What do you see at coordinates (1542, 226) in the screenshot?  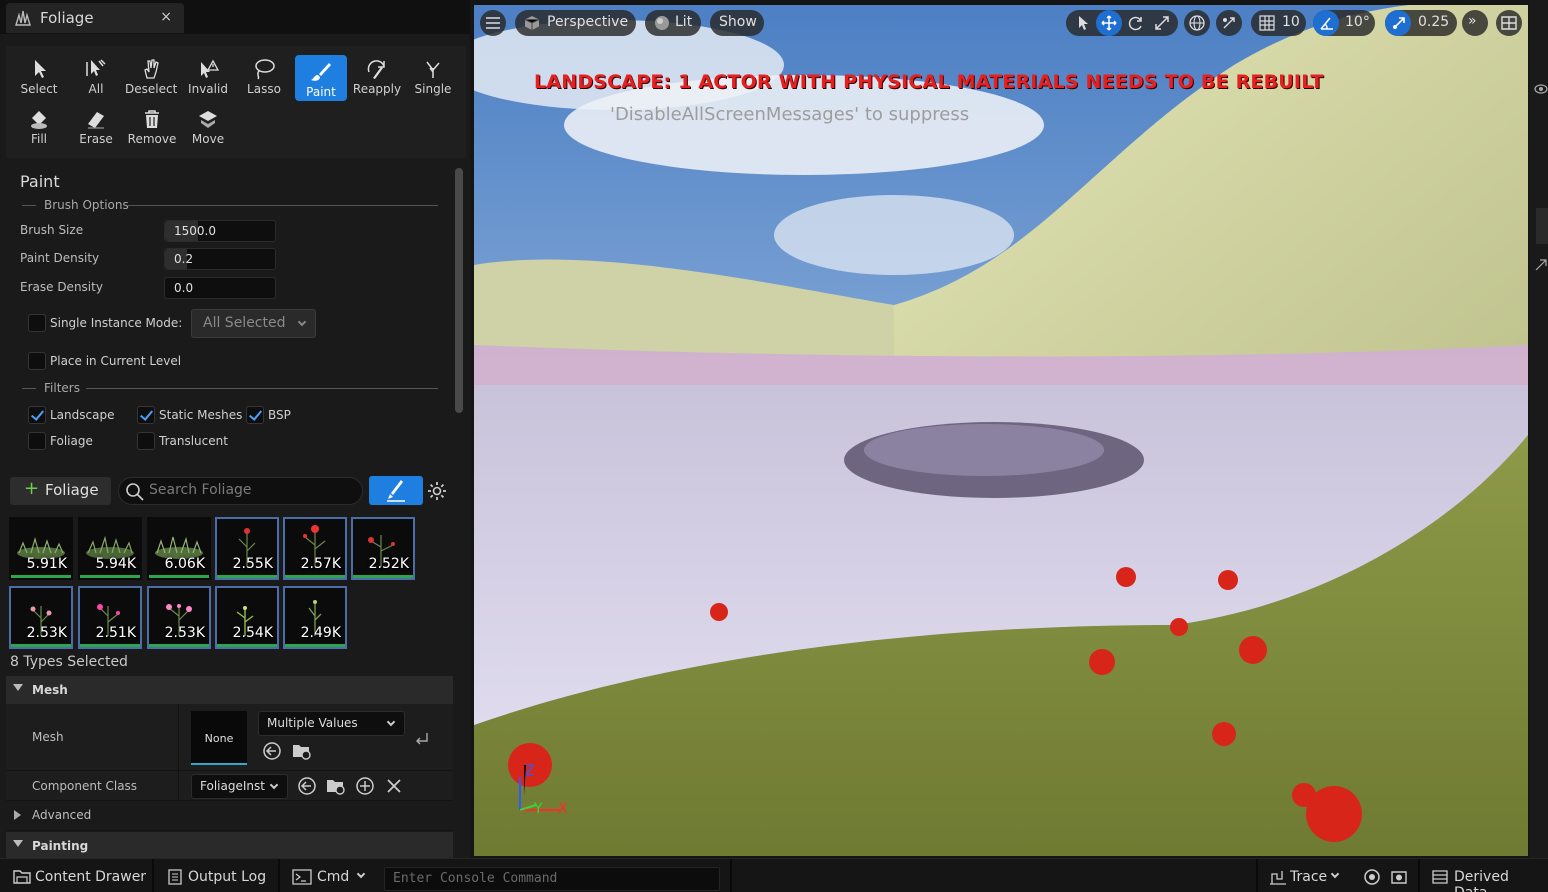 I see `side-scroll-thumb` at bounding box center [1542, 226].